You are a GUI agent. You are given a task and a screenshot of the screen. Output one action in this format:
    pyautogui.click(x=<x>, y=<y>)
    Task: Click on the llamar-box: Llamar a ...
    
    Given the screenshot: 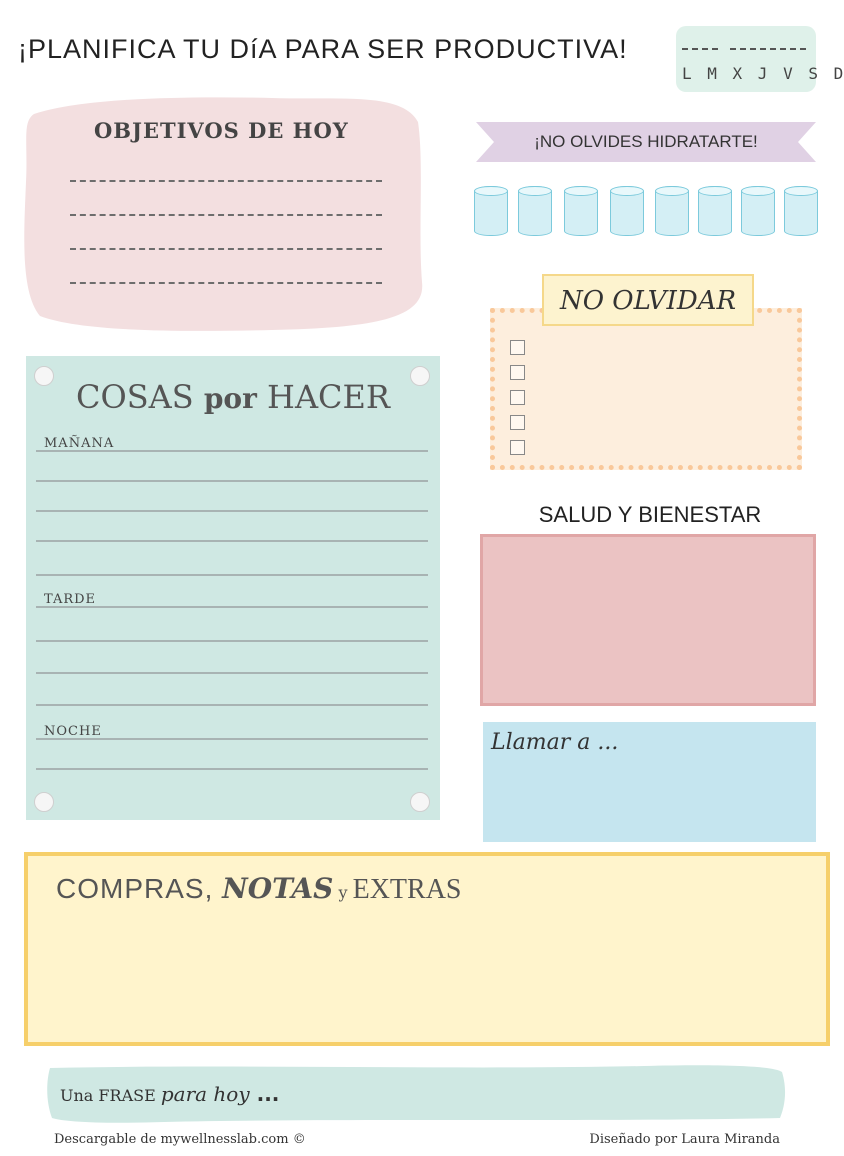 What is the action you would take?
    pyautogui.click(x=649, y=782)
    